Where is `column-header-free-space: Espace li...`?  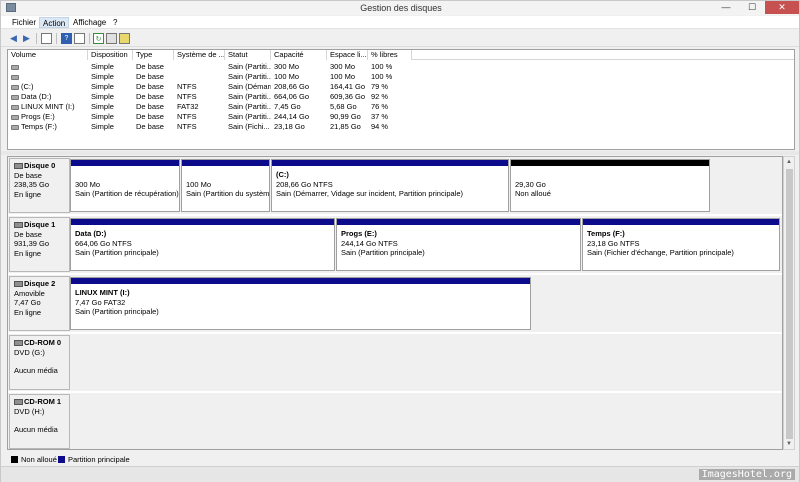
column-header-free-space: Espace li... is located at coordinates (347, 55).